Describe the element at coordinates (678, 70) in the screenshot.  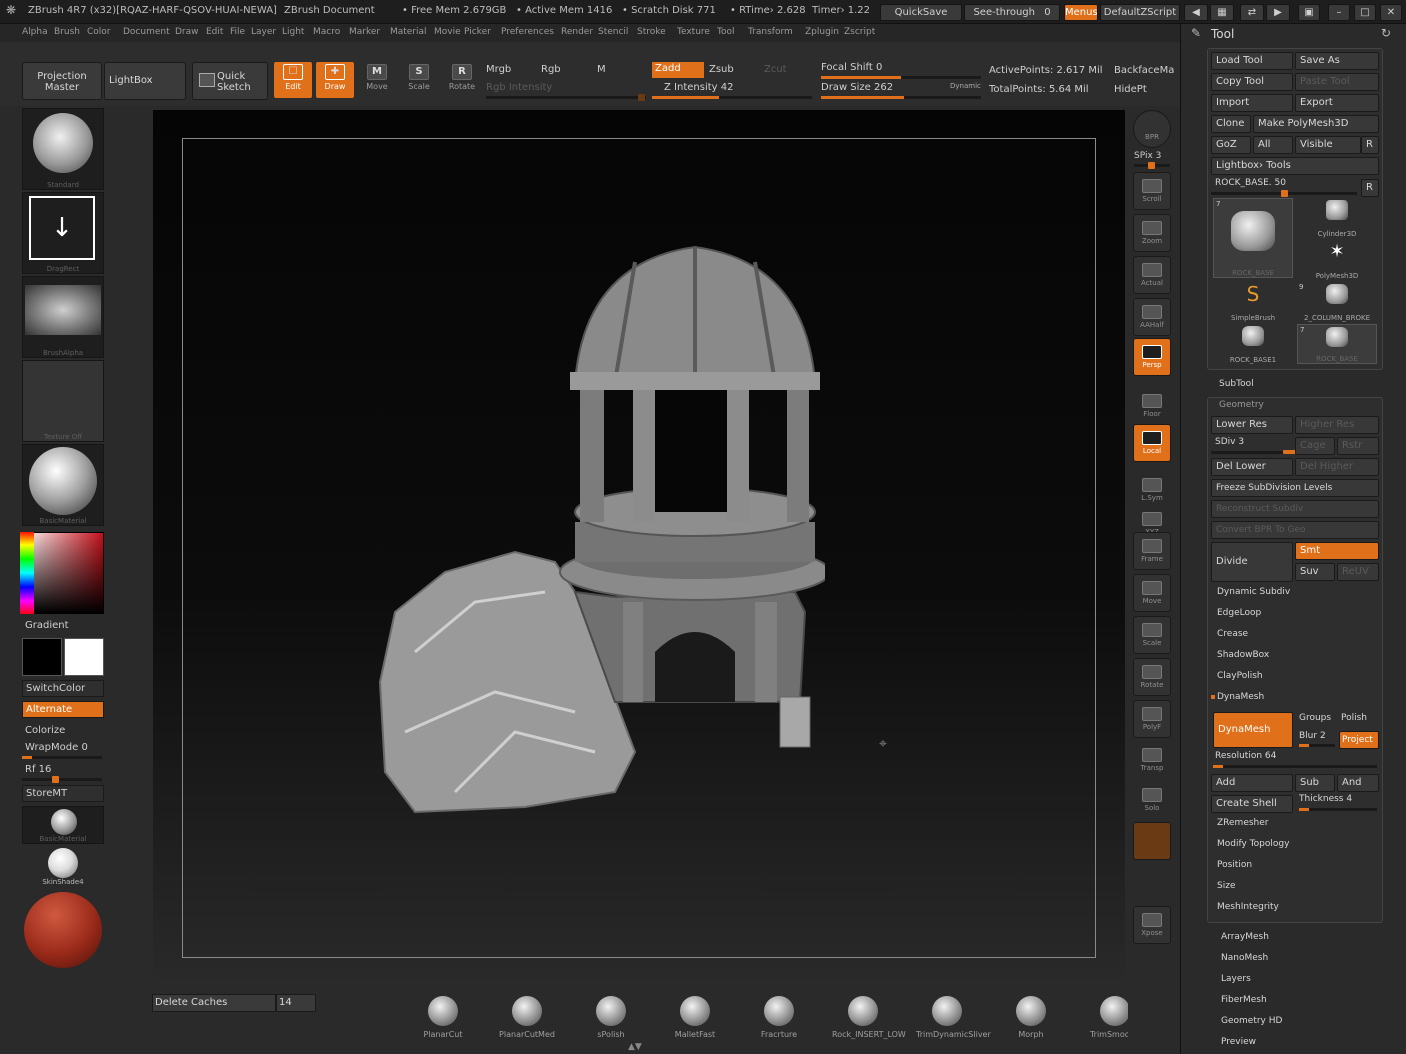
I see `zadd-toggle: Zadd` at that location.